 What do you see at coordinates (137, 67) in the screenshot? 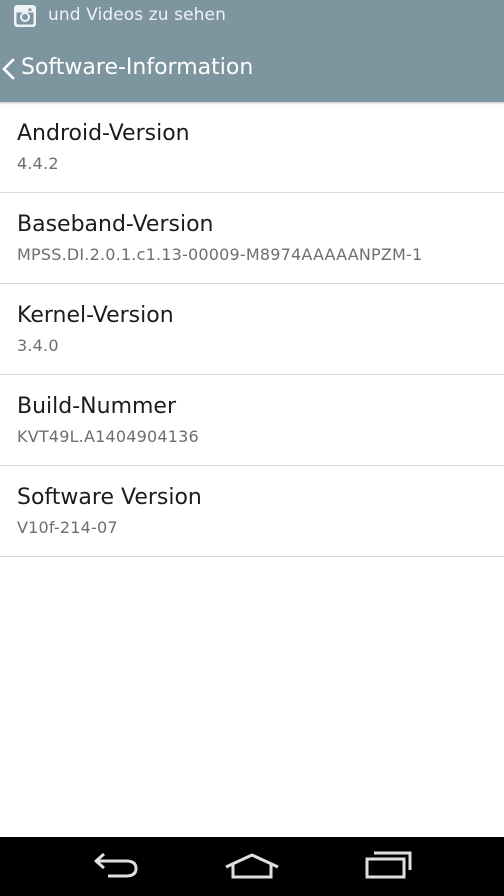
I see `page-title: Software-Information` at bounding box center [137, 67].